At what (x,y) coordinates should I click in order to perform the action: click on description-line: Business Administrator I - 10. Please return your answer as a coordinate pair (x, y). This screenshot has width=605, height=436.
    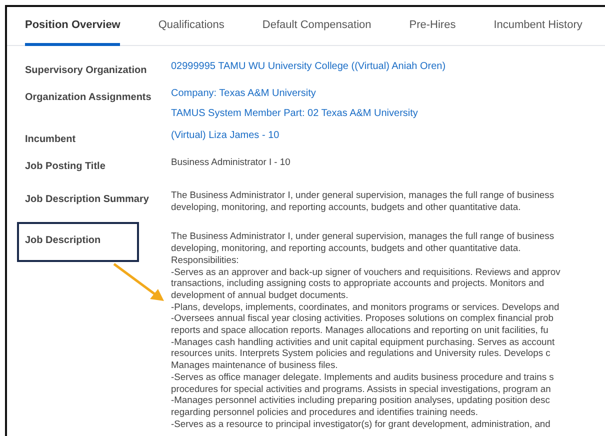
    Looking at the image, I should click on (231, 162).